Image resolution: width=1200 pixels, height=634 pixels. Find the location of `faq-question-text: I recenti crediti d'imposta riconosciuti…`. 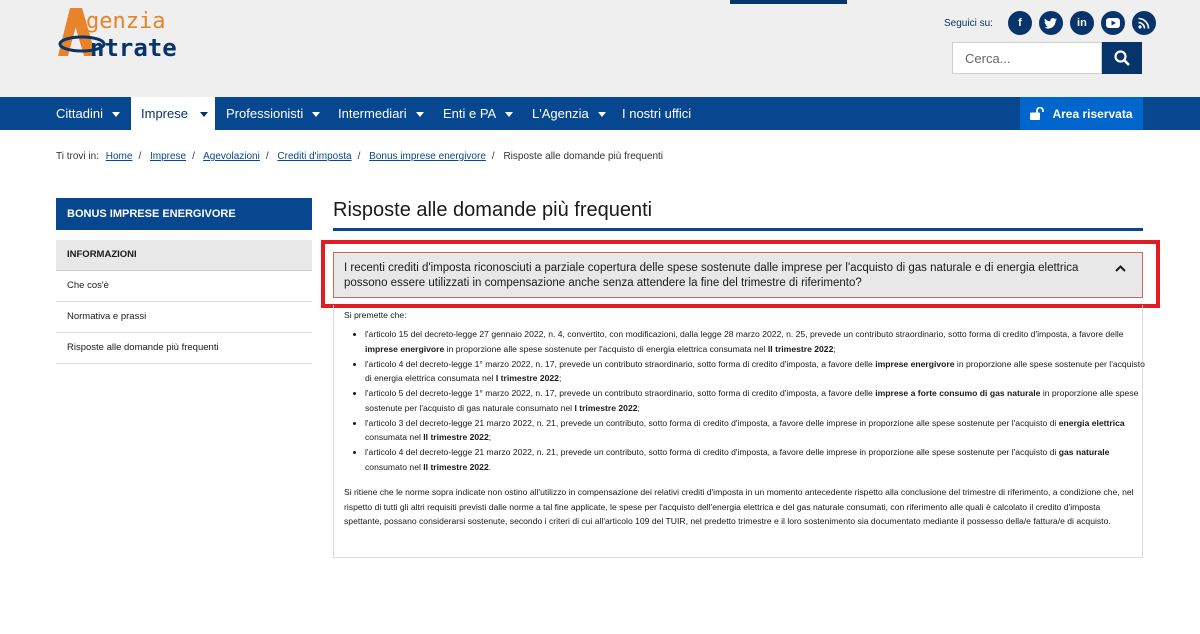

faq-question-text: I recenti crediti d'imposta riconosciuti… is located at coordinates (711, 275).